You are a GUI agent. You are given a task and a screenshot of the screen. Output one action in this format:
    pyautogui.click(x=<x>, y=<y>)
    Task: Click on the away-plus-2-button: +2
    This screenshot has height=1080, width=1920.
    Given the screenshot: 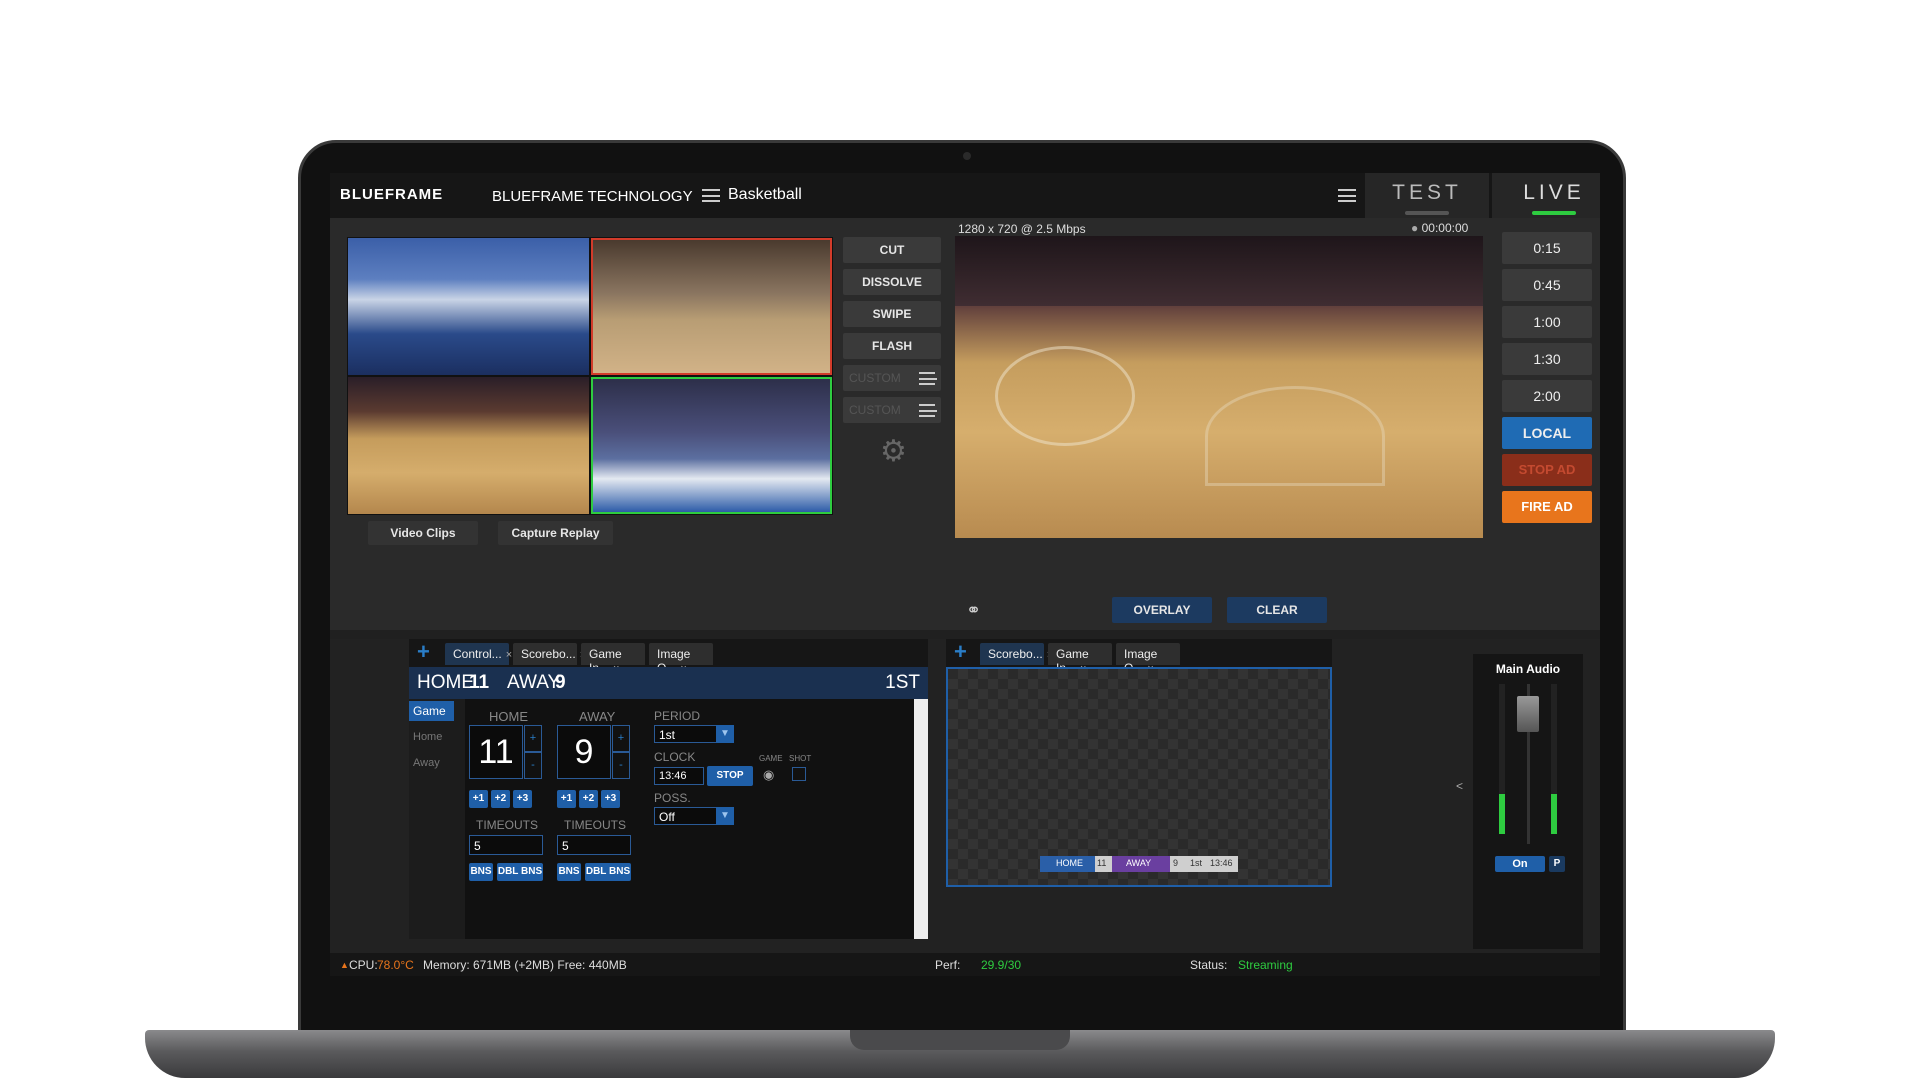 What is the action you would take?
    pyautogui.click(x=588, y=799)
    